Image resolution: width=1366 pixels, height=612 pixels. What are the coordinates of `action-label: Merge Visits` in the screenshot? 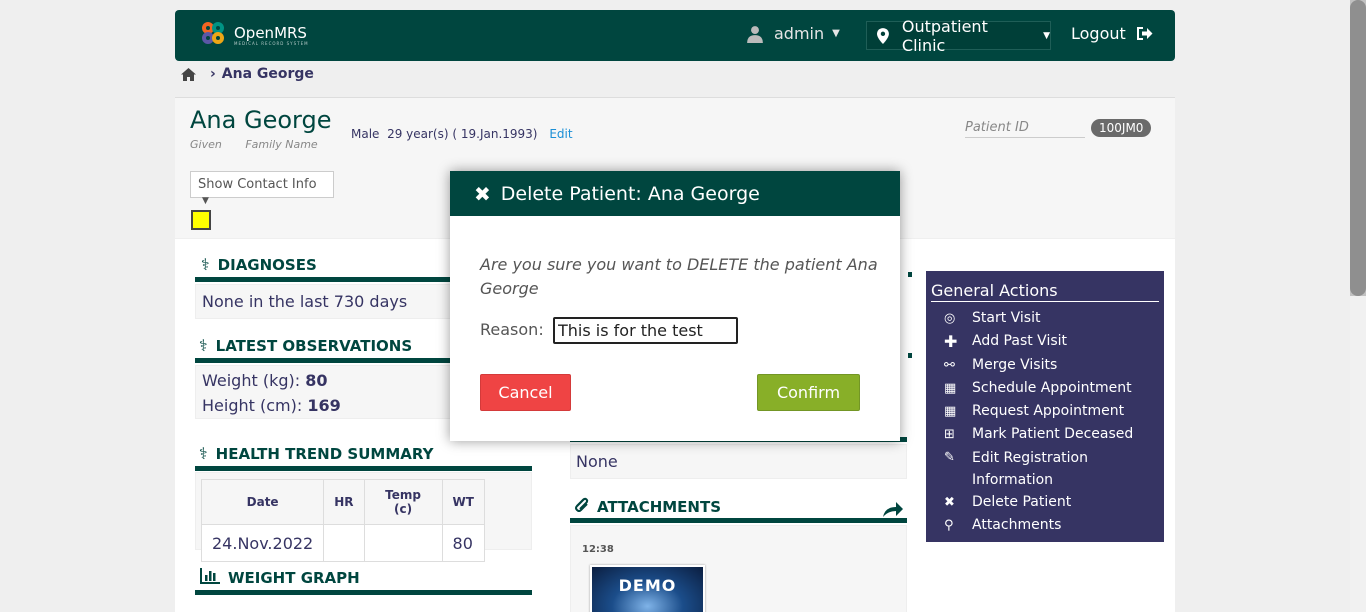 It's located at (1015, 364).